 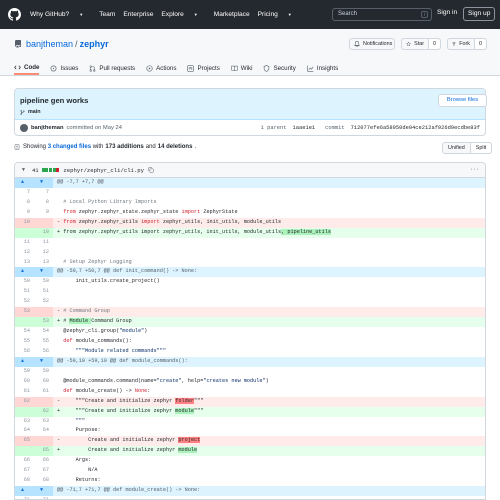 I want to click on nav-pricing: Pricing ▼, so click(x=279, y=14).